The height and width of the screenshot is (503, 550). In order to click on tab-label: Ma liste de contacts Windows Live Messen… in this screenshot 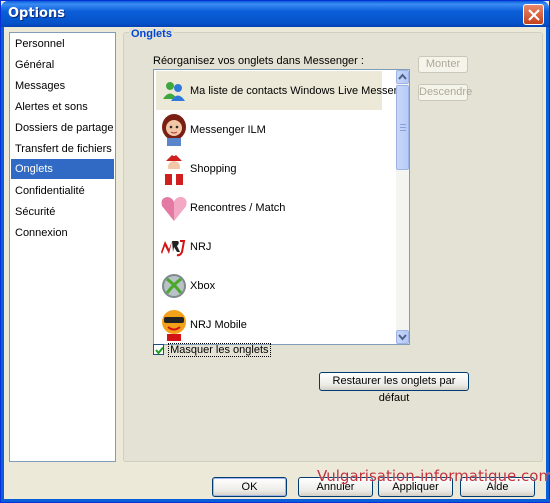, I will do `click(300, 91)`.